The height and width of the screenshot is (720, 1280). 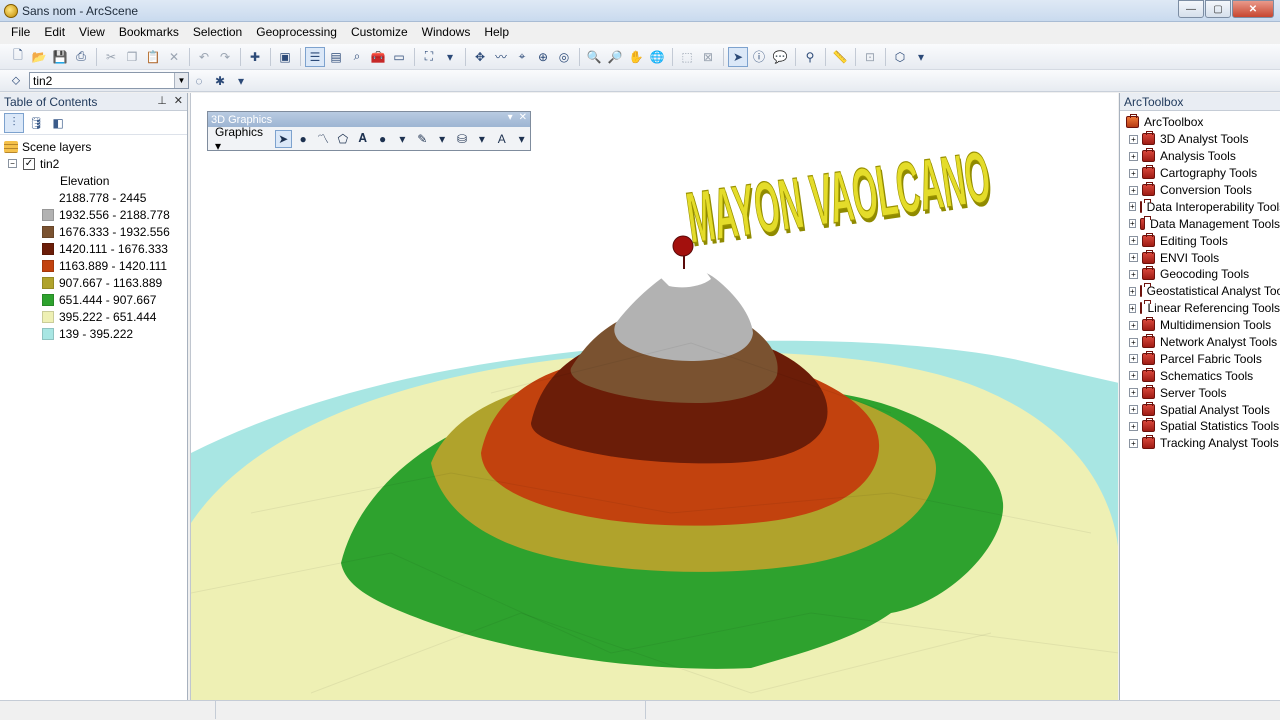 I want to click on minimize-button: —, so click(x=1191, y=9).